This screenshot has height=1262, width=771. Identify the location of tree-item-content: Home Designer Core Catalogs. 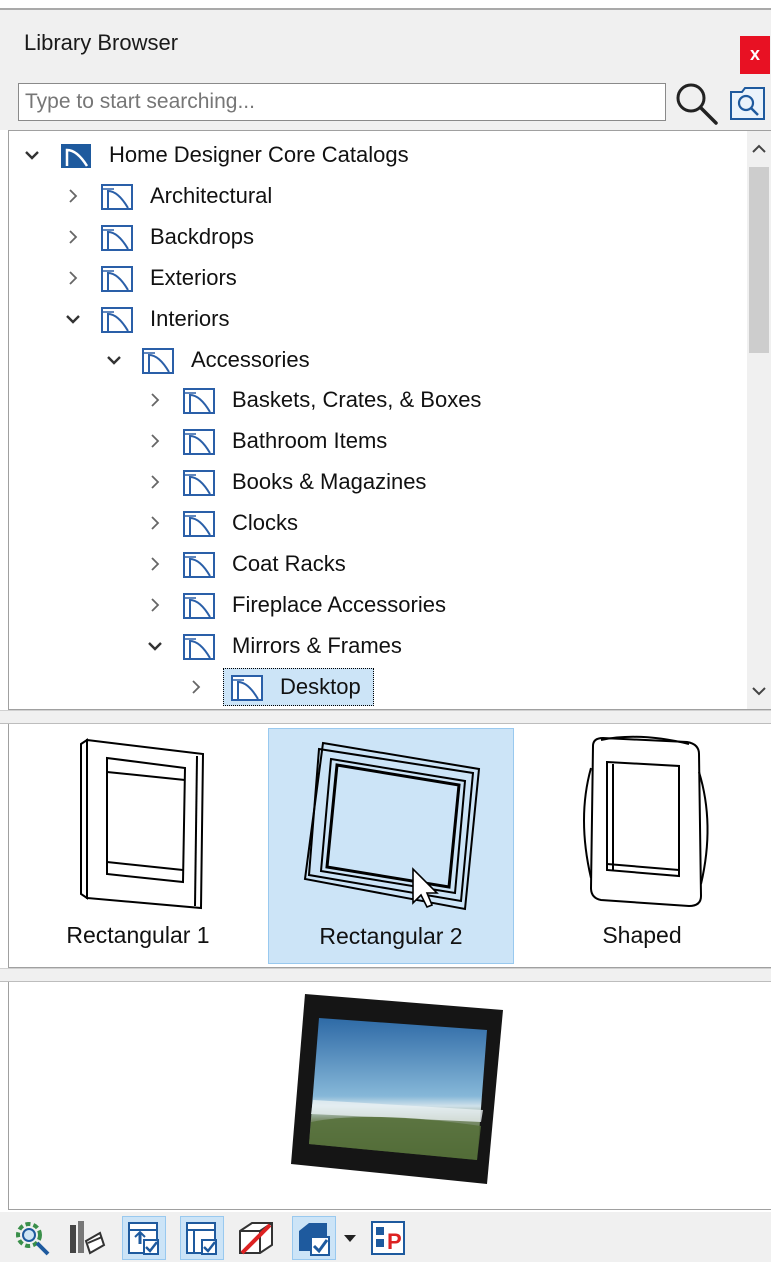
(237, 155).